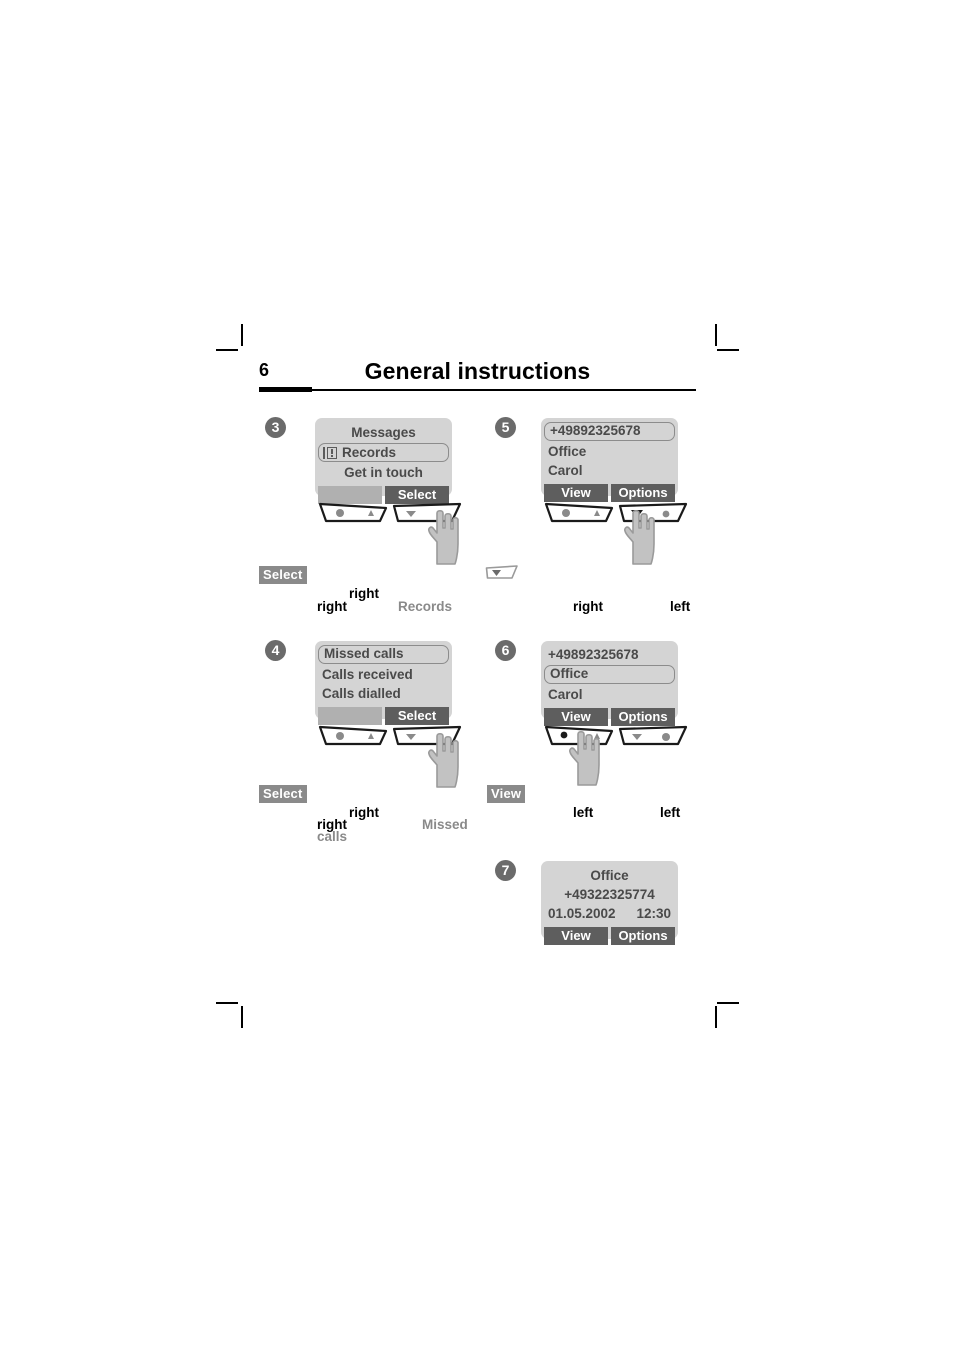 This screenshot has width=954, height=1351. What do you see at coordinates (383, 432) in the screenshot?
I see `screen-line-messages: Messages` at bounding box center [383, 432].